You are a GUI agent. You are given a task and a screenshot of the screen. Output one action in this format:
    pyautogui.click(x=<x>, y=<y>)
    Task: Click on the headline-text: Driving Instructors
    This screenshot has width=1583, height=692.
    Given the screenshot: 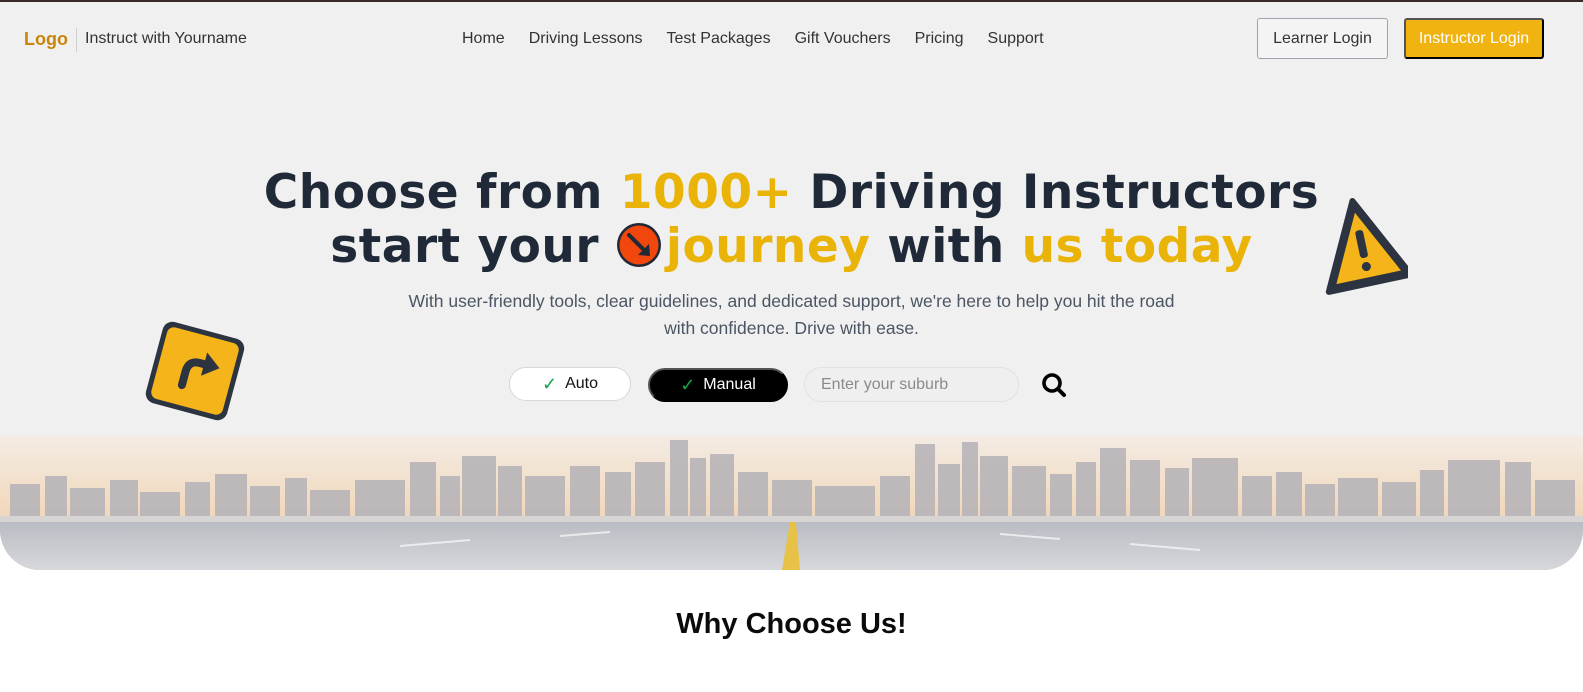 What is the action you would take?
    pyautogui.click(x=1056, y=192)
    